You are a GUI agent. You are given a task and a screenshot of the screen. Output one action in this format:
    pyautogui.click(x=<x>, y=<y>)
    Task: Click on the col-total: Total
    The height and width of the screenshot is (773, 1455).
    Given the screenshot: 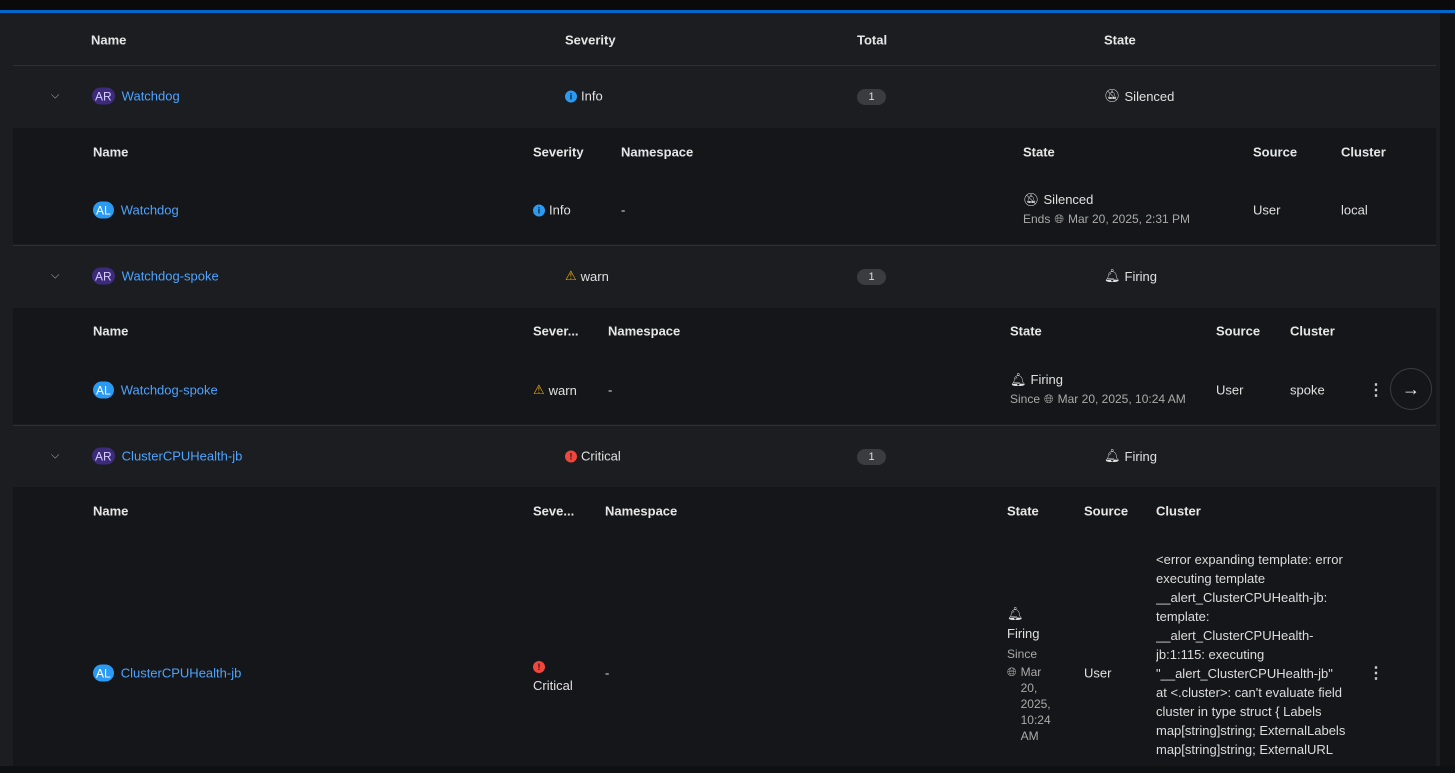 What is the action you would take?
    pyautogui.click(x=872, y=40)
    